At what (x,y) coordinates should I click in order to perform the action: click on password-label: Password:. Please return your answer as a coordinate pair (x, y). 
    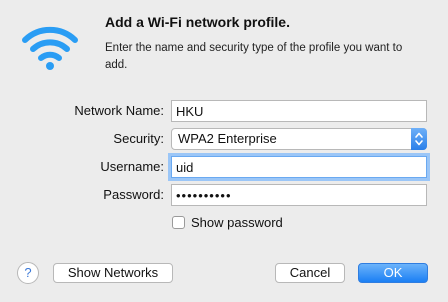
    Looking at the image, I should click on (133, 194).